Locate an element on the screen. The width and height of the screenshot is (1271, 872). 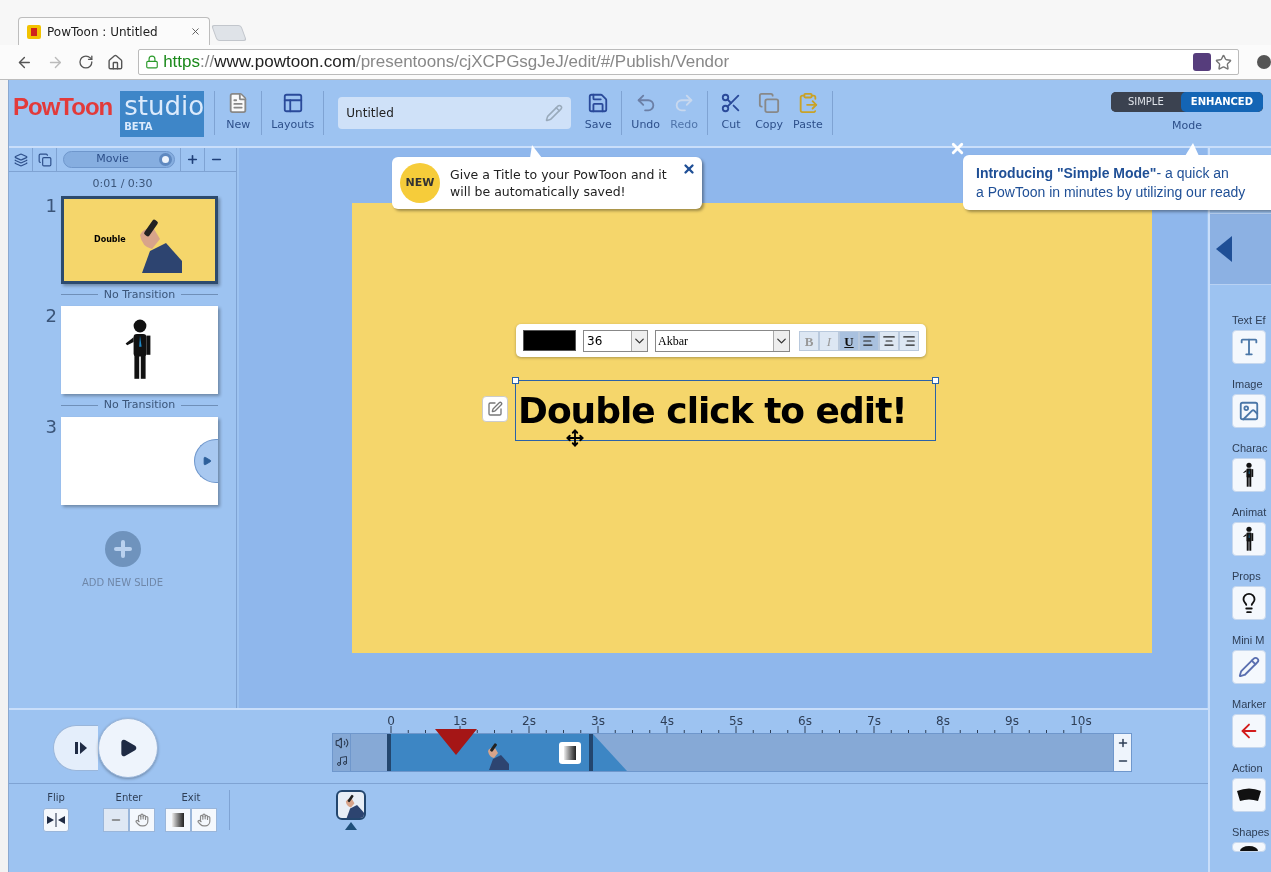
flip-label: Flip is located at coordinates (56, 798).